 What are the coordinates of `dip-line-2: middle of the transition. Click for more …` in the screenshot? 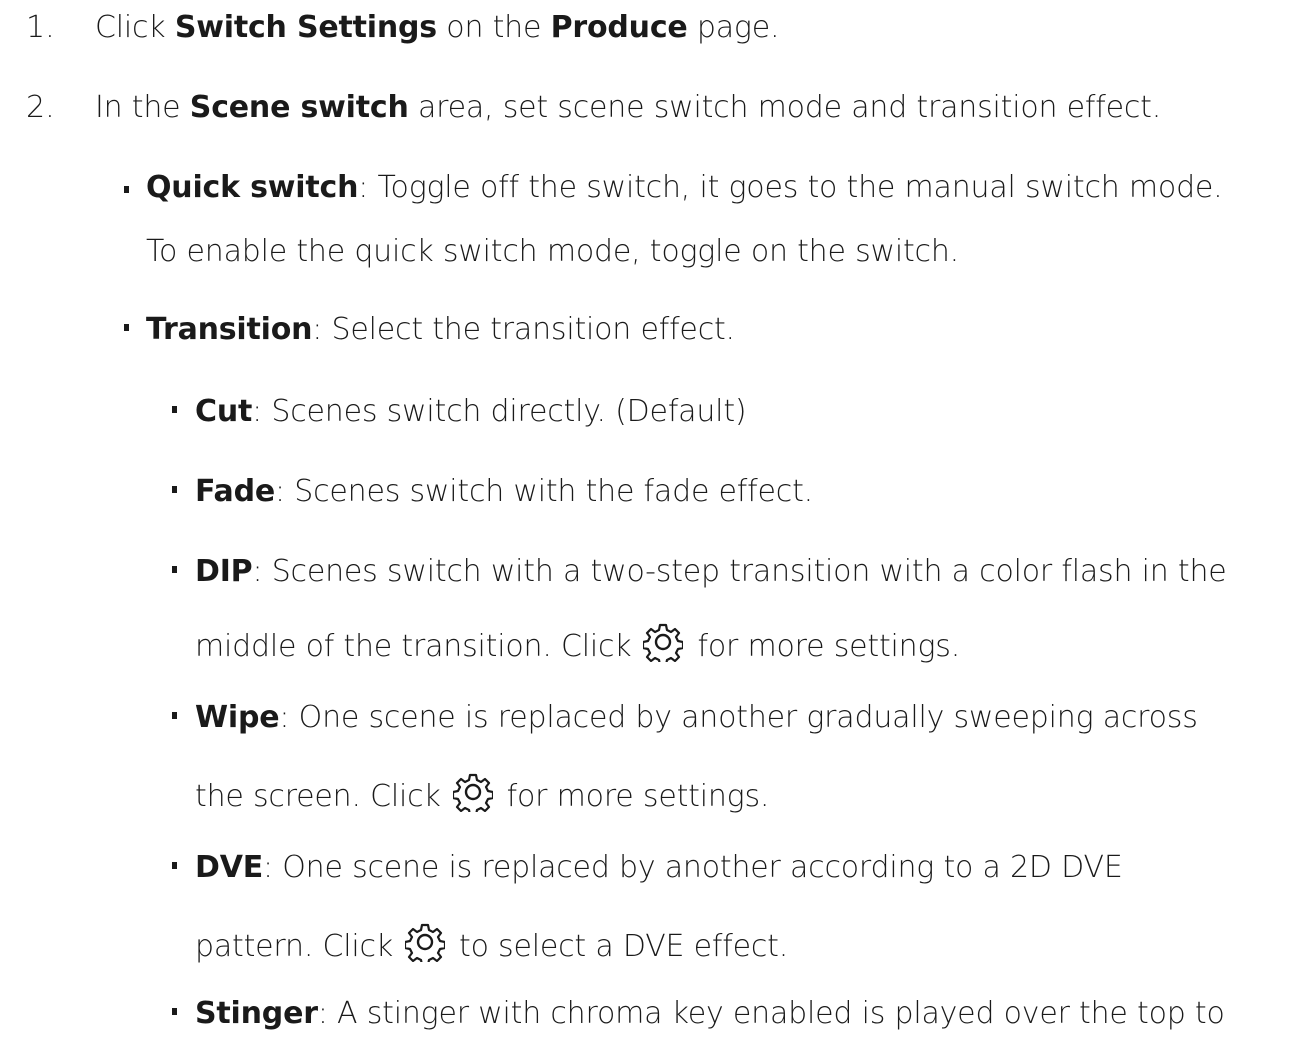 It's located at (578, 643).